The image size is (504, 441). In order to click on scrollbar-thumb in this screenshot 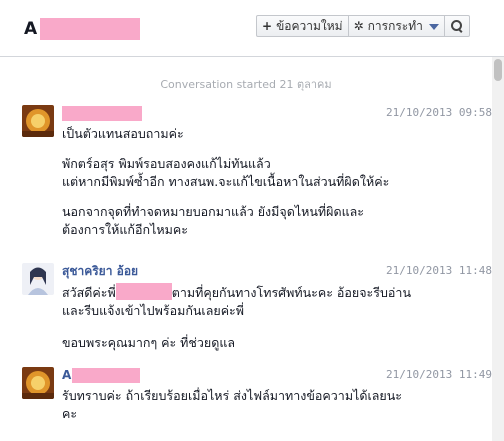, I will do `click(498, 70)`.